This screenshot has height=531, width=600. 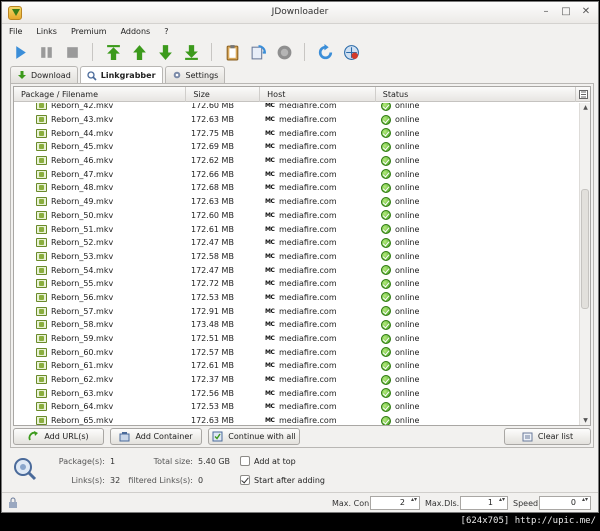 I want to click on clear-list-button: Clear list, so click(x=547, y=436).